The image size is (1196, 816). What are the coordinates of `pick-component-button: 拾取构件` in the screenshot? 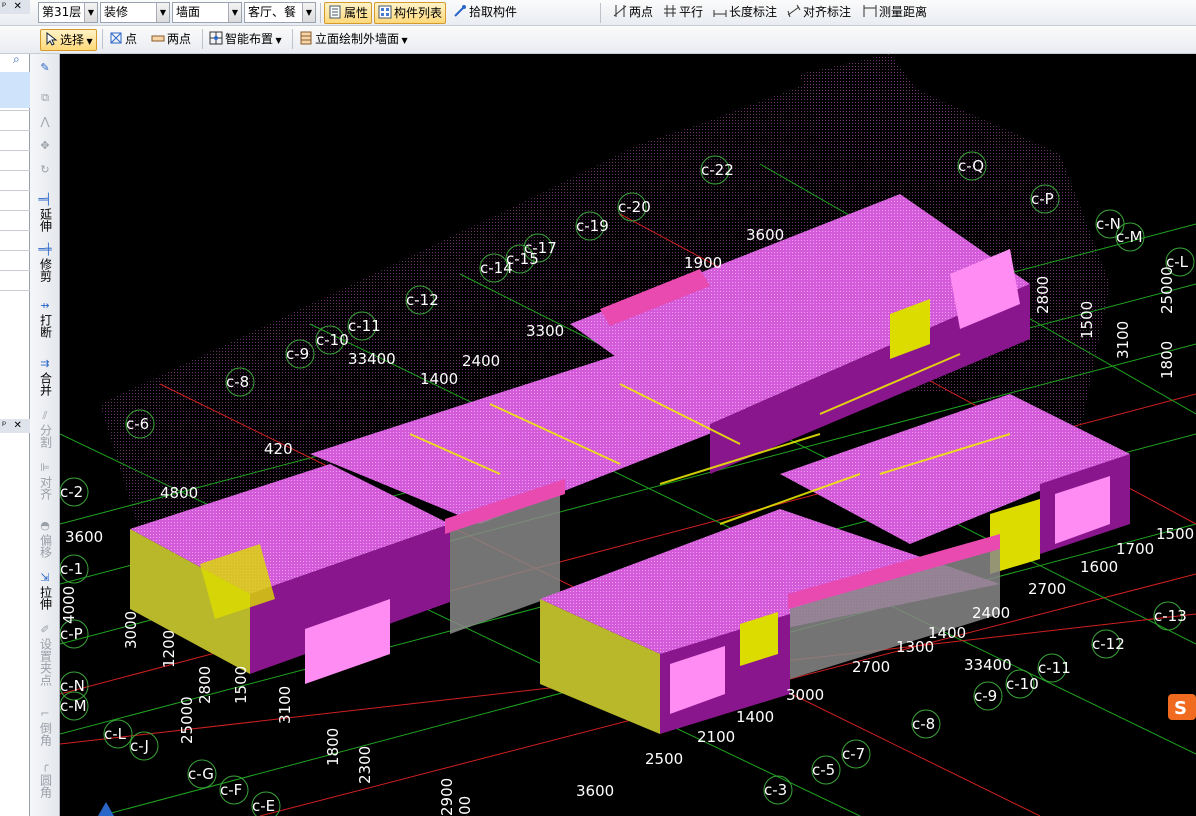 It's located at (485, 13).